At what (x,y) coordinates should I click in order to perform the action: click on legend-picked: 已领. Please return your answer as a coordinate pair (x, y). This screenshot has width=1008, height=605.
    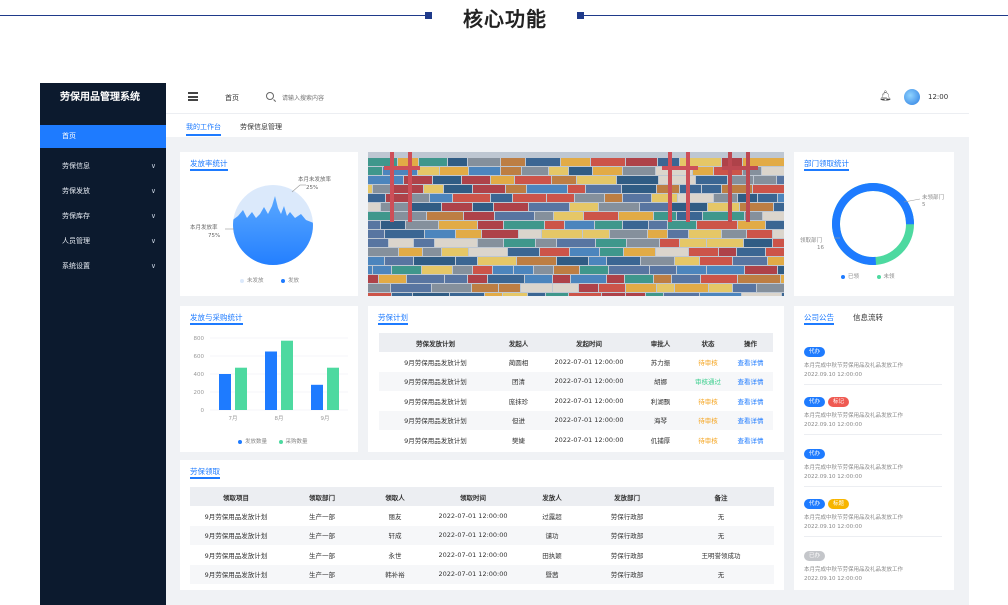
    Looking at the image, I should click on (854, 277).